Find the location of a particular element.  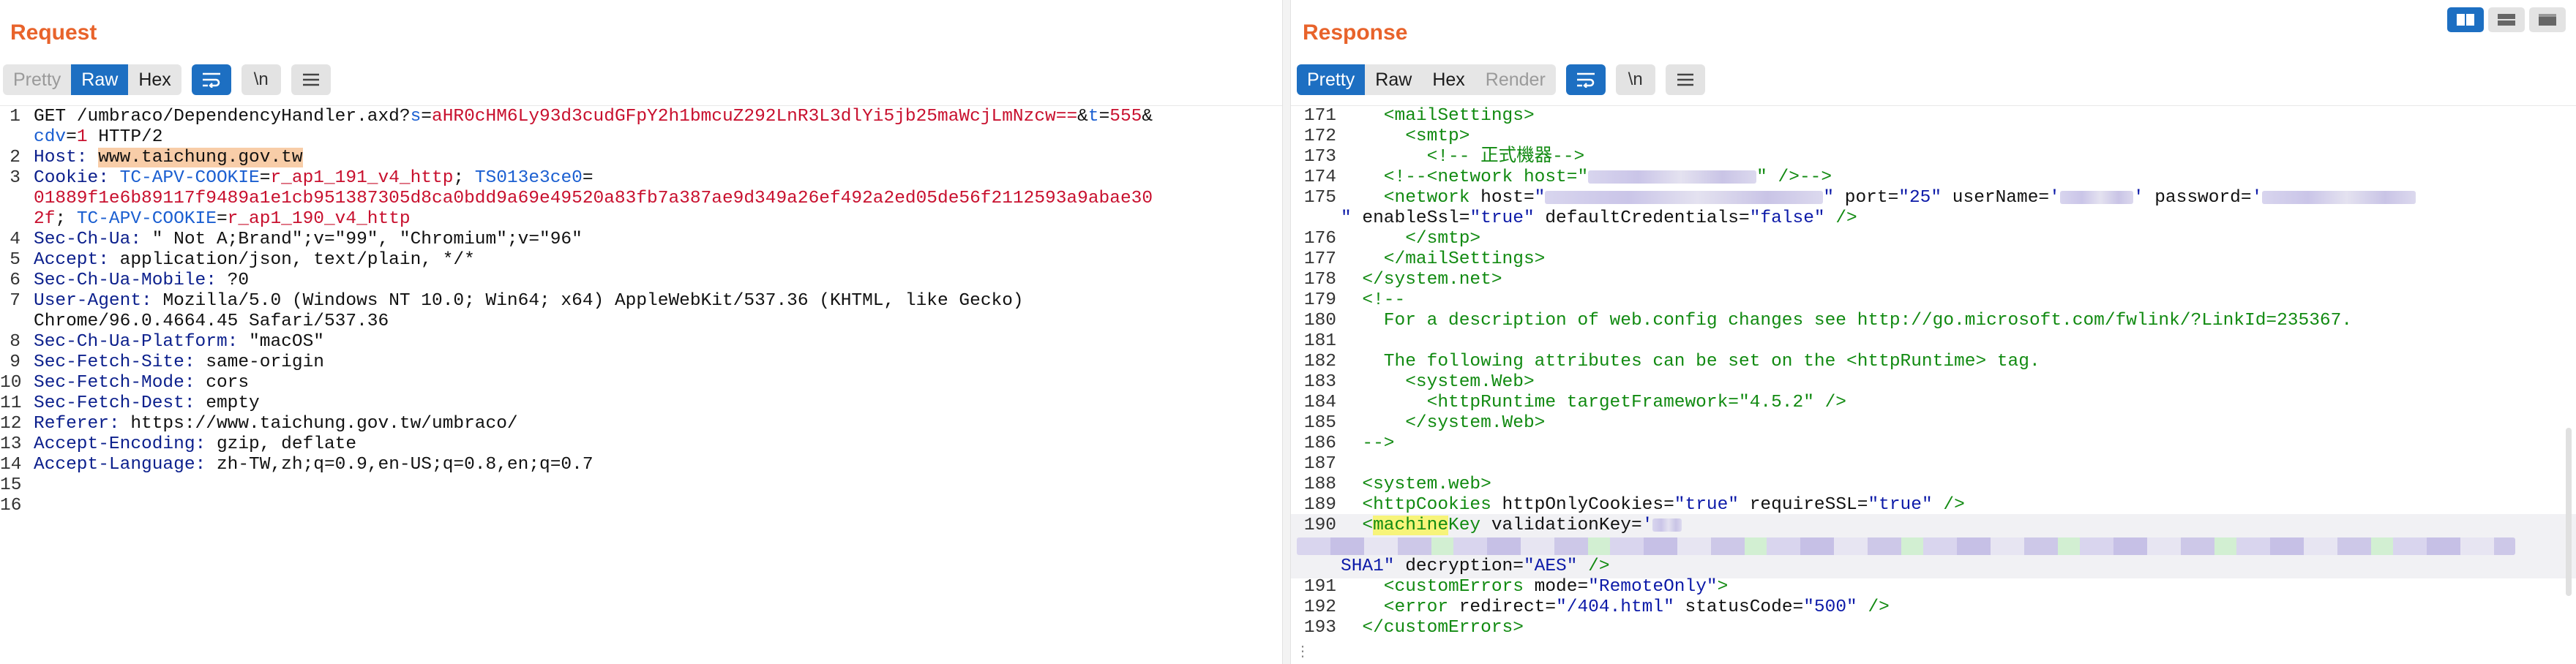

code-token: Cookie: is located at coordinates (77, 178).